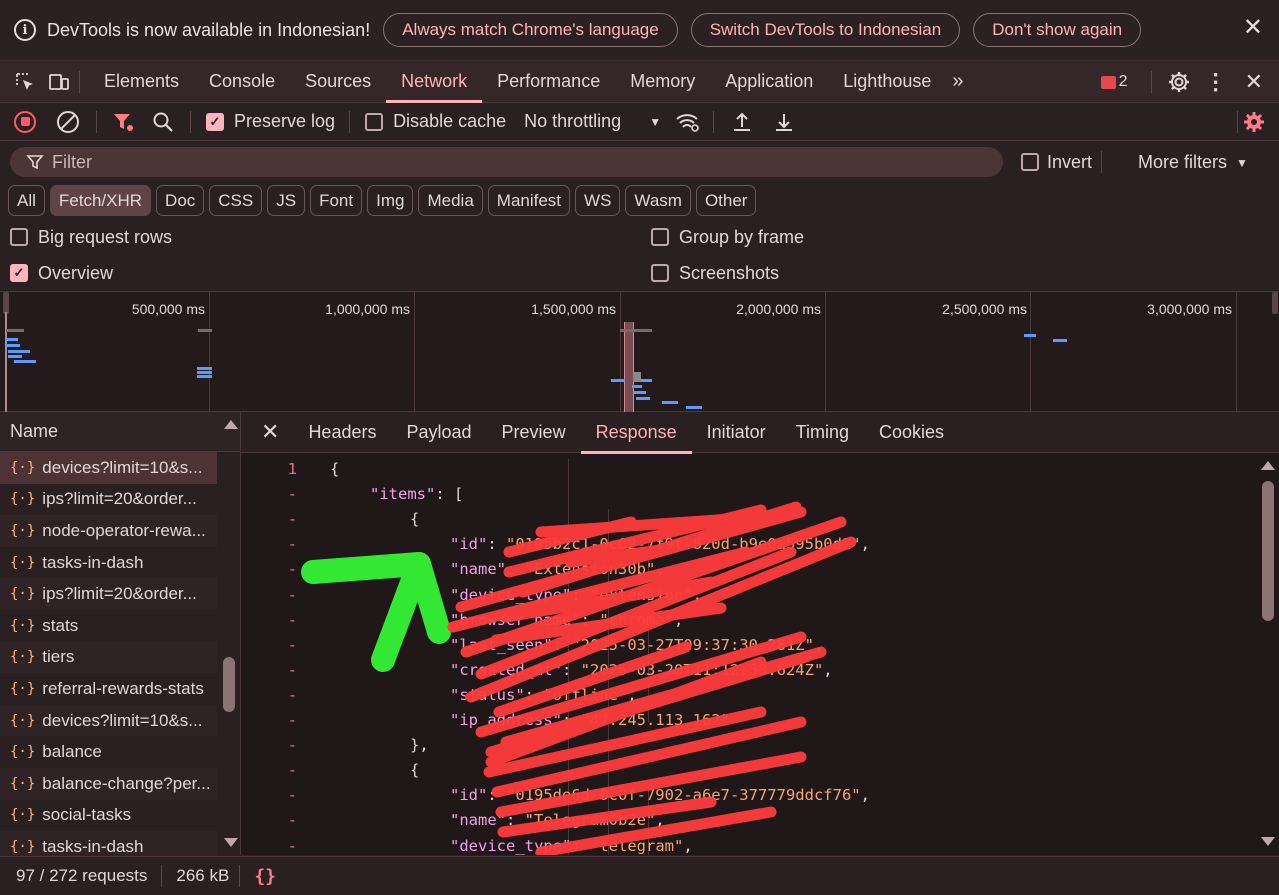  What do you see at coordinates (6, 303) in the screenshot?
I see `range-handle-left` at bounding box center [6, 303].